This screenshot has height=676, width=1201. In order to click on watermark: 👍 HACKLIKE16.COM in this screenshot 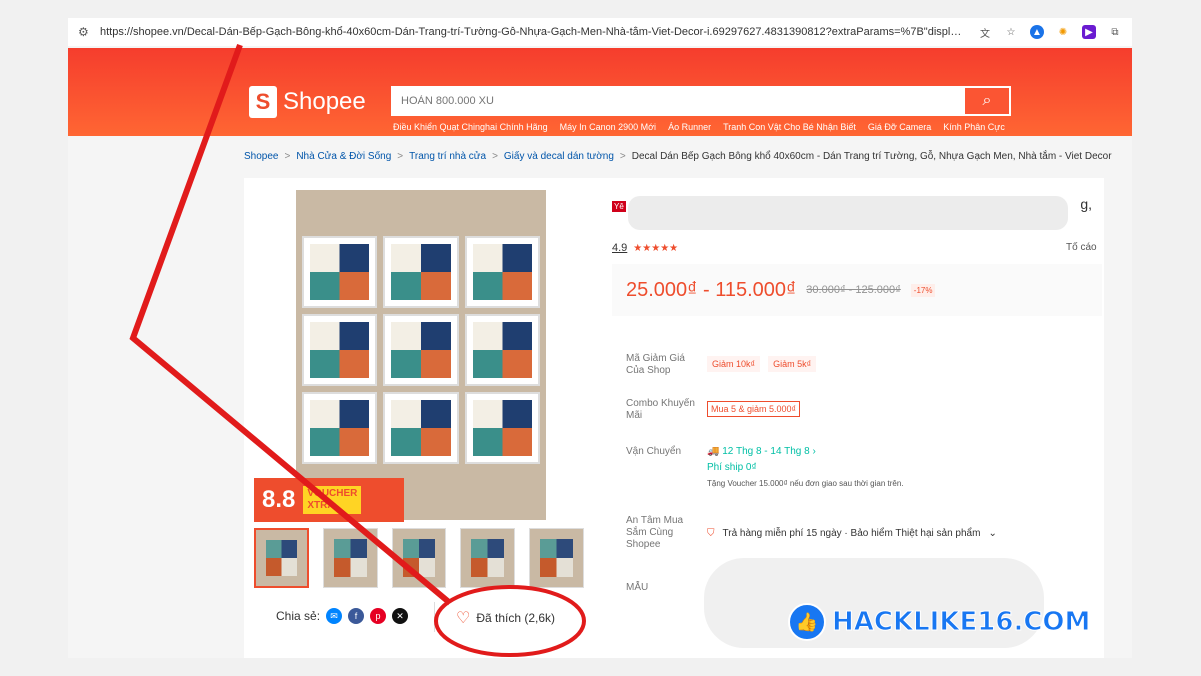, I will do `click(939, 622)`.